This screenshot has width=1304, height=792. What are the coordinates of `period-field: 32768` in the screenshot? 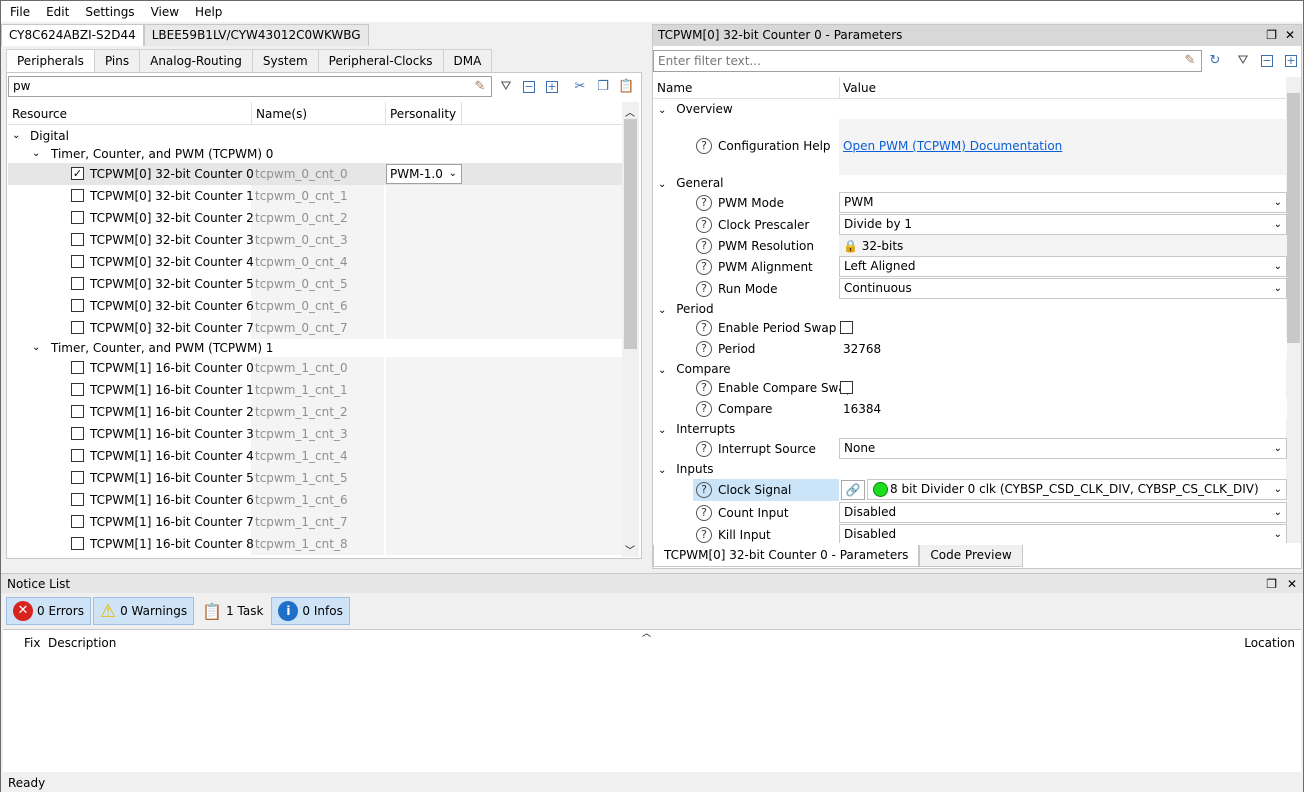 It's located at (1063, 348).